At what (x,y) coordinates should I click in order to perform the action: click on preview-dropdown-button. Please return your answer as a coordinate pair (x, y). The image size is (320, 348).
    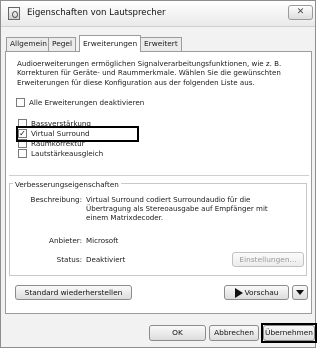
    Looking at the image, I should click on (300, 292).